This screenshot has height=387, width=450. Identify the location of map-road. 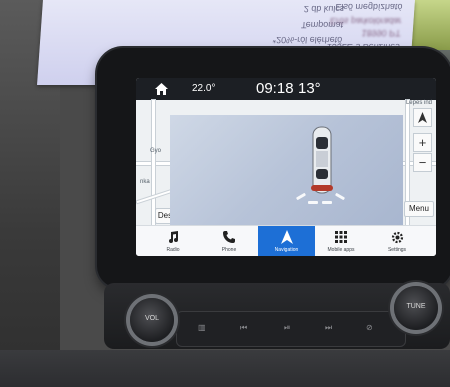
(153, 162).